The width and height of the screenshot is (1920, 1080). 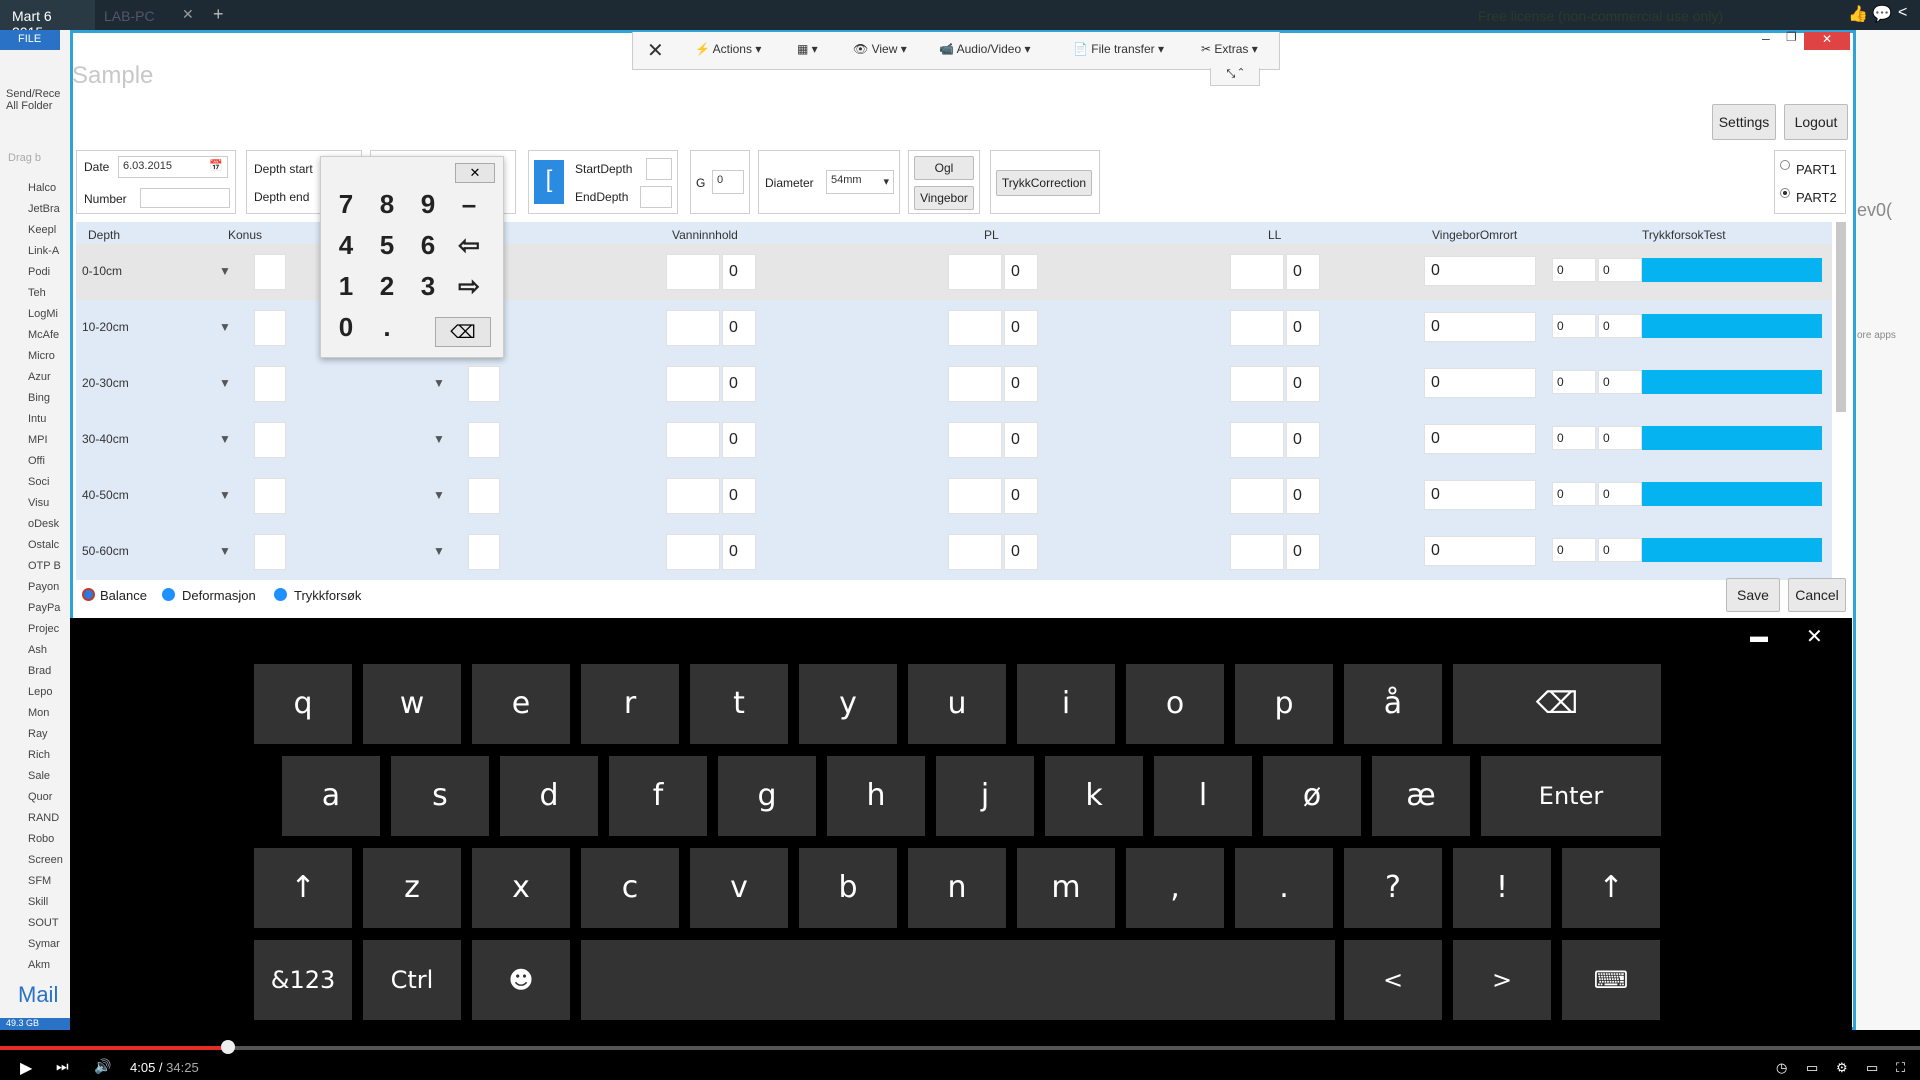 What do you see at coordinates (1900, 1068) in the screenshot?
I see `fullscreen-icon: ⛶` at bounding box center [1900, 1068].